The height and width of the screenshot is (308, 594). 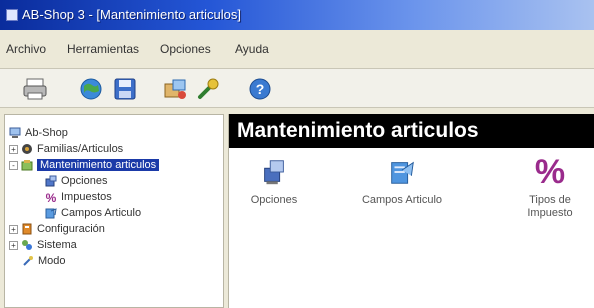 I want to click on help-icon: ?, so click(x=260, y=89).